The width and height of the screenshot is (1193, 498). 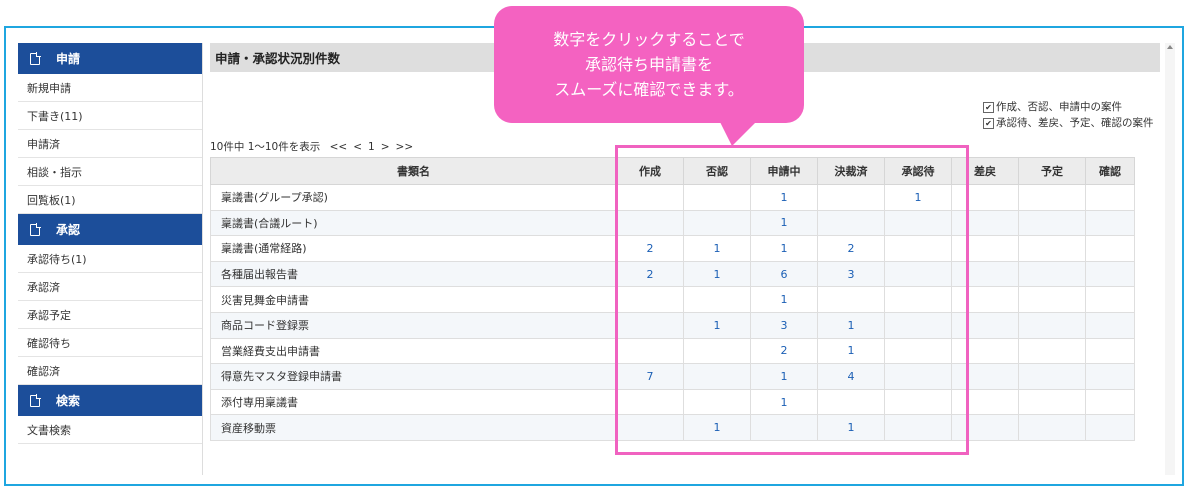 I want to click on sidebar-item-applied: 申請済, so click(x=110, y=144).